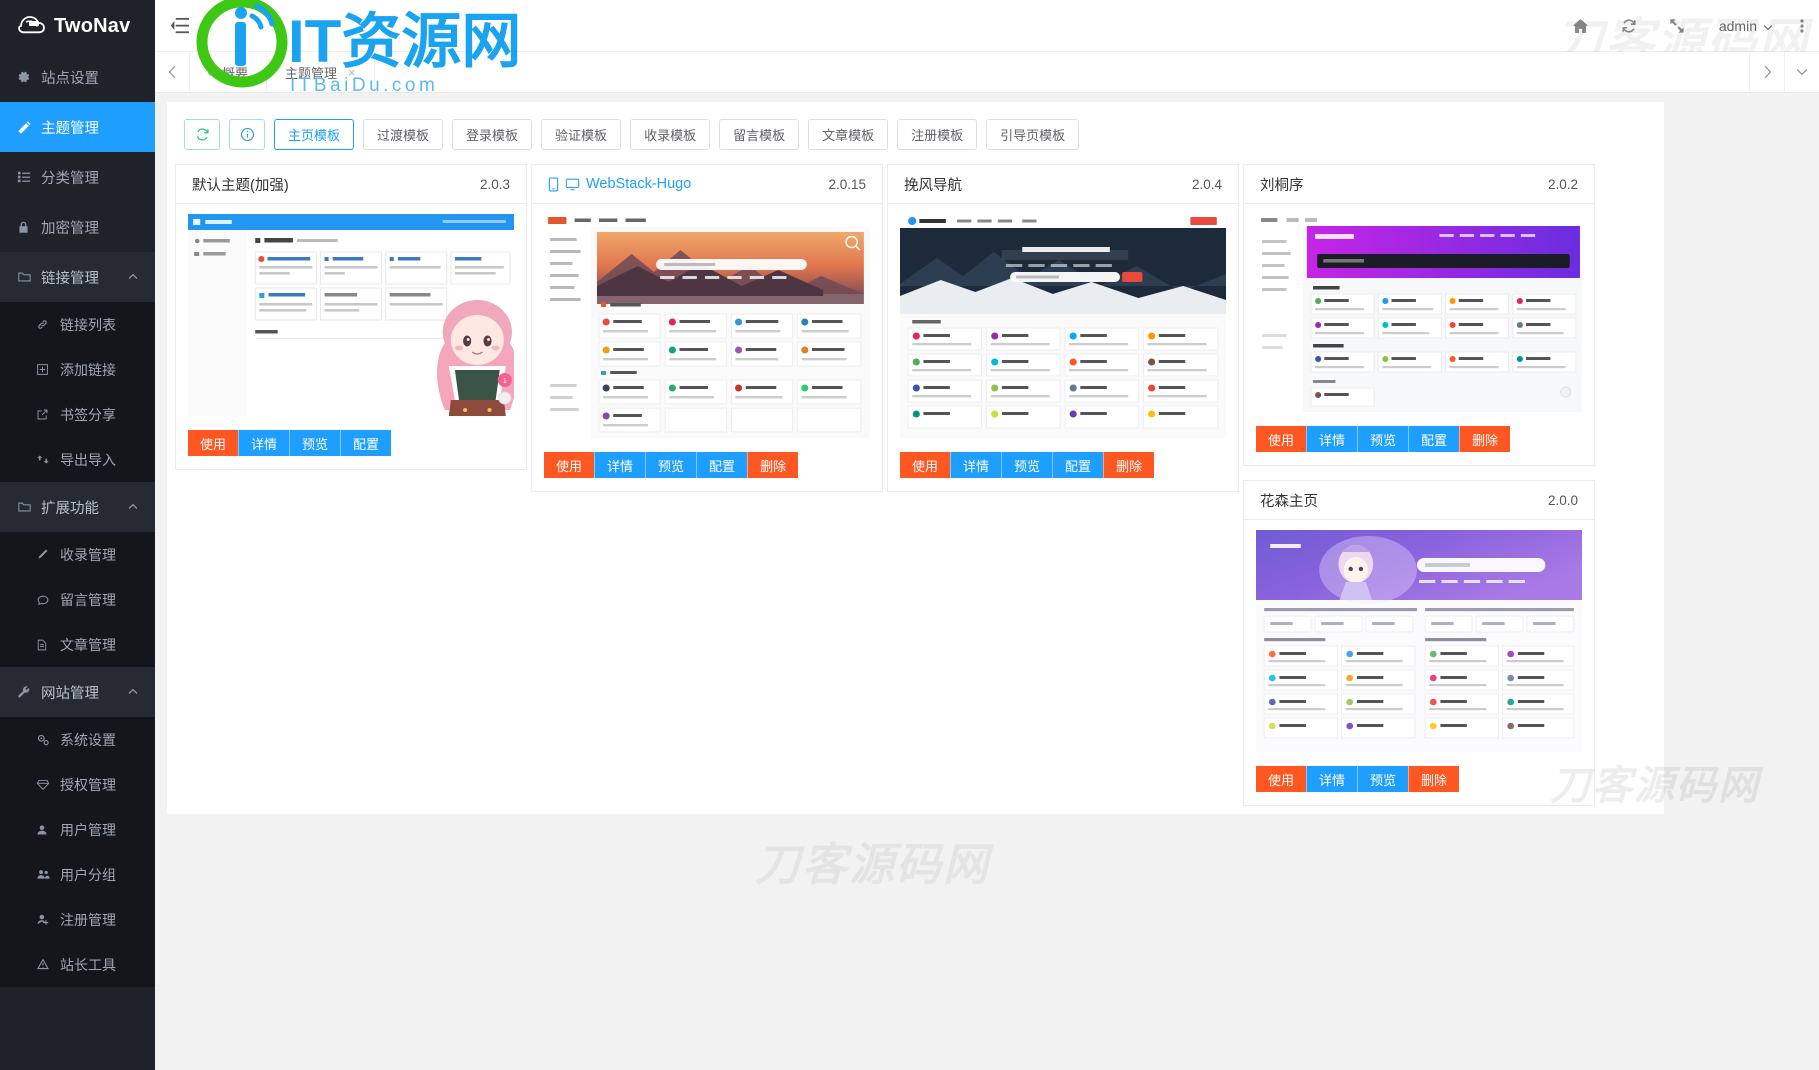  What do you see at coordinates (77, 739) in the screenshot?
I see `sidebar-item-system-settings: 系统设置` at bounding box center [77, 739].